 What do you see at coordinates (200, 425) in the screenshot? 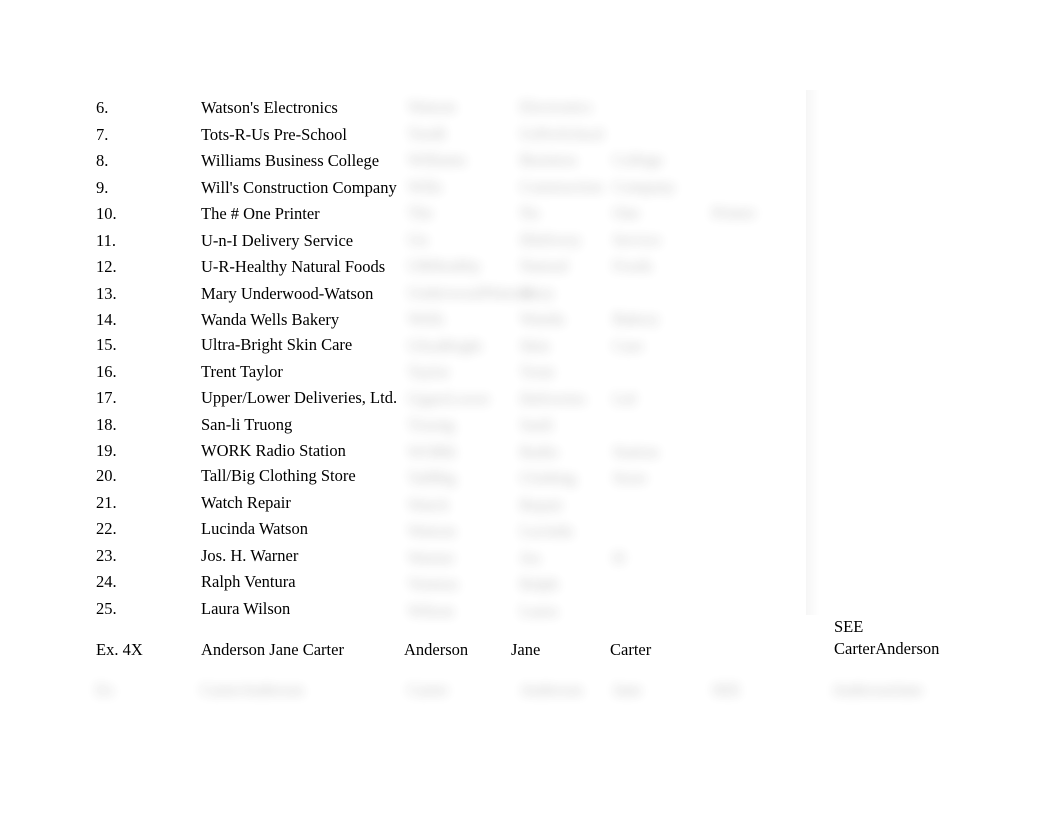
I see `list-item: 18. San-li Truong` at bounding box center [200, 425].